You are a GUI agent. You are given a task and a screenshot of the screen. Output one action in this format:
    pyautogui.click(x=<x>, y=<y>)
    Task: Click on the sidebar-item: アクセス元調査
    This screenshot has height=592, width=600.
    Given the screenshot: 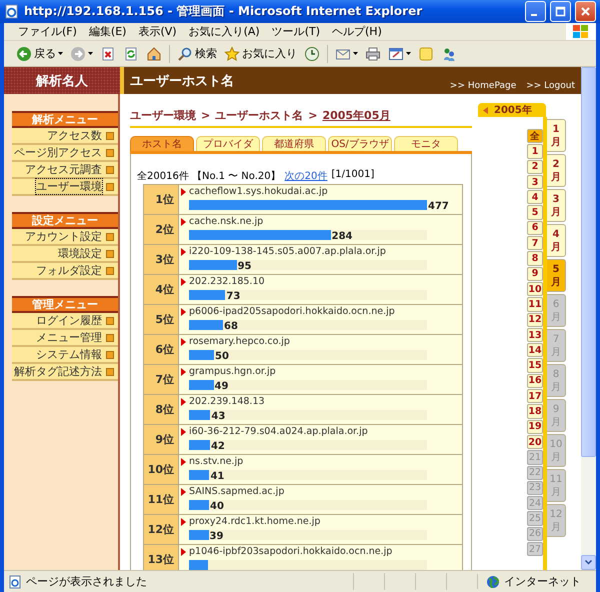 What is the action you would take?
    pyautogui.click(x=65, y=170)
    